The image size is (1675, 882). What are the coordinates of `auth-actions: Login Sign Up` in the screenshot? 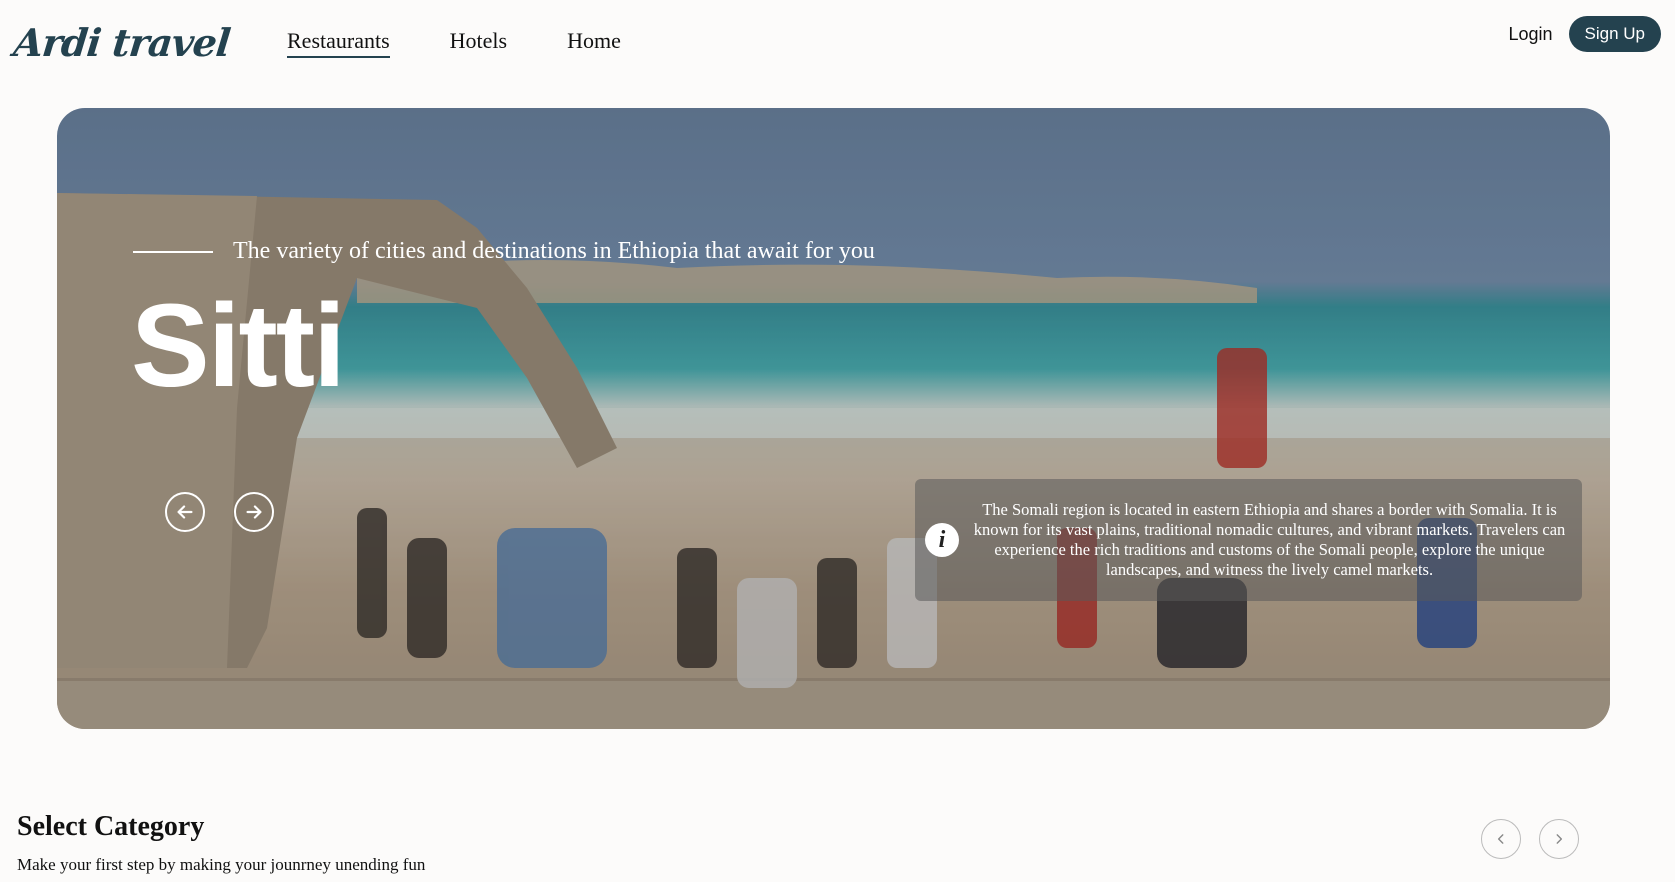 It's located at (1584, 34).